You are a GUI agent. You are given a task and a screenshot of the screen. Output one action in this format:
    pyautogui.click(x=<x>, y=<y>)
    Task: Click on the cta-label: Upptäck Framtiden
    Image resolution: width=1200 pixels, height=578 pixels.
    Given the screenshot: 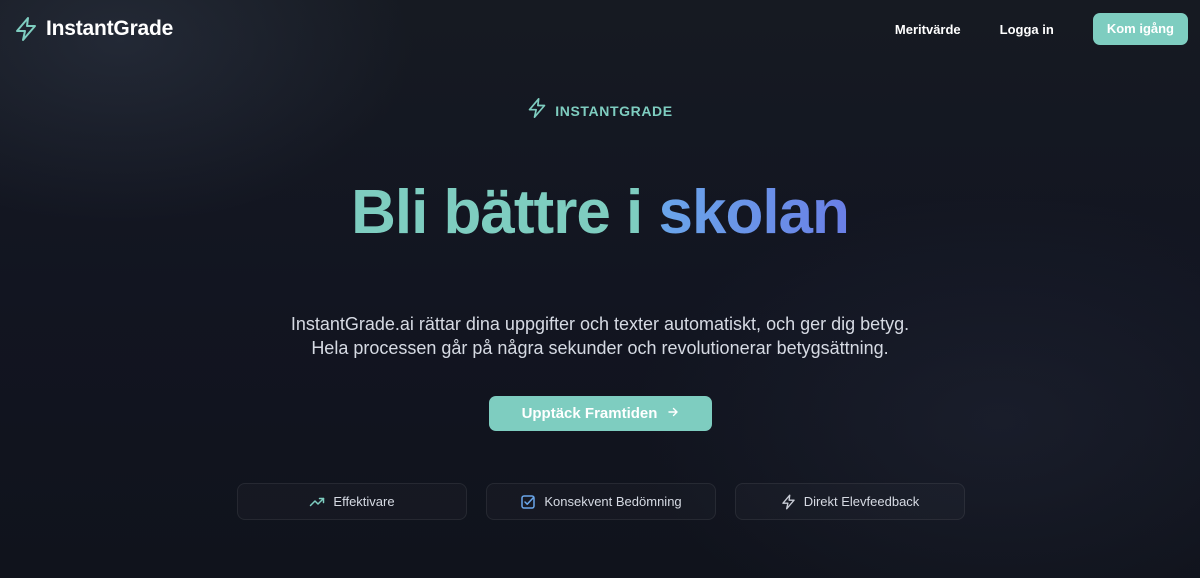 What is the action you would take?
    pyautogui.click(x=589, y=413)
    